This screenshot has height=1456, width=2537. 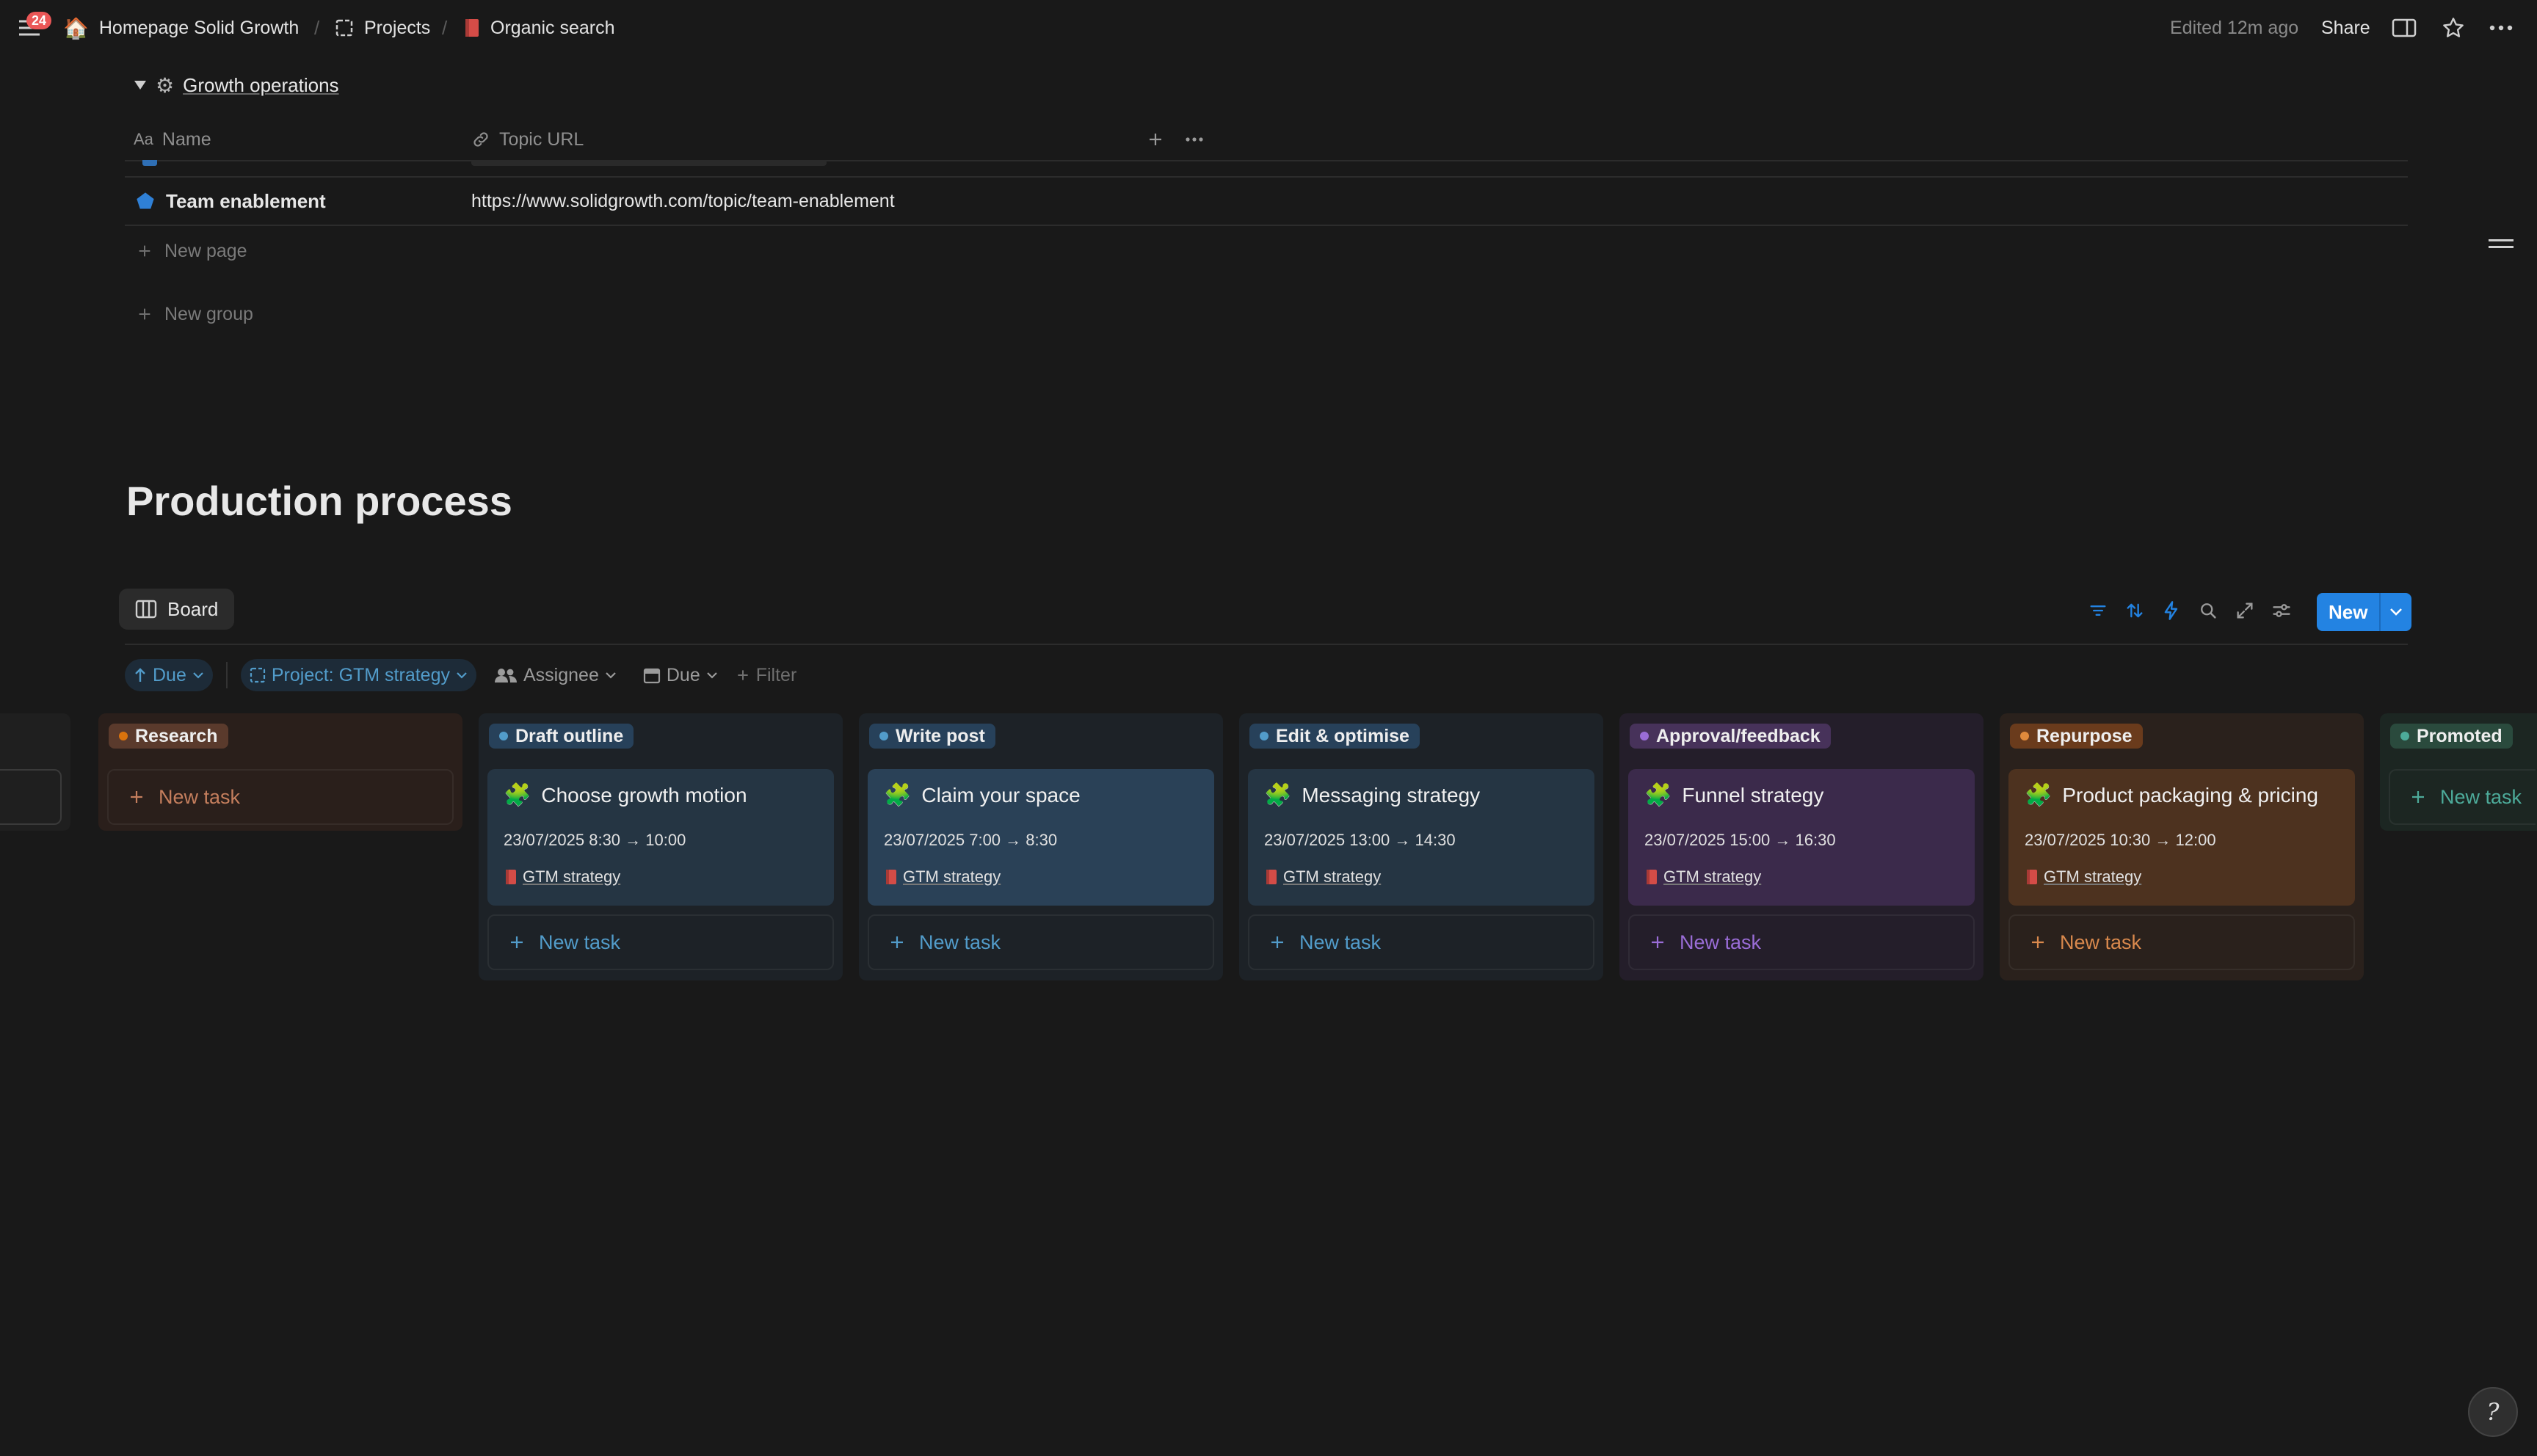 What do you see at coordinates (2453, 28) in the screenshot?
I see `star-icon` at bounding box center [2453, 28].